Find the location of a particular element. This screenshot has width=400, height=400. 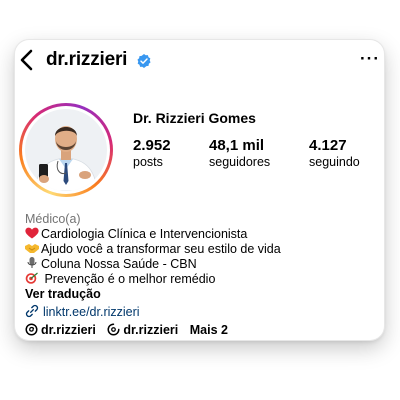

secondary-profile-chip: dr.rizzieri is located at coordinates (142, 330).